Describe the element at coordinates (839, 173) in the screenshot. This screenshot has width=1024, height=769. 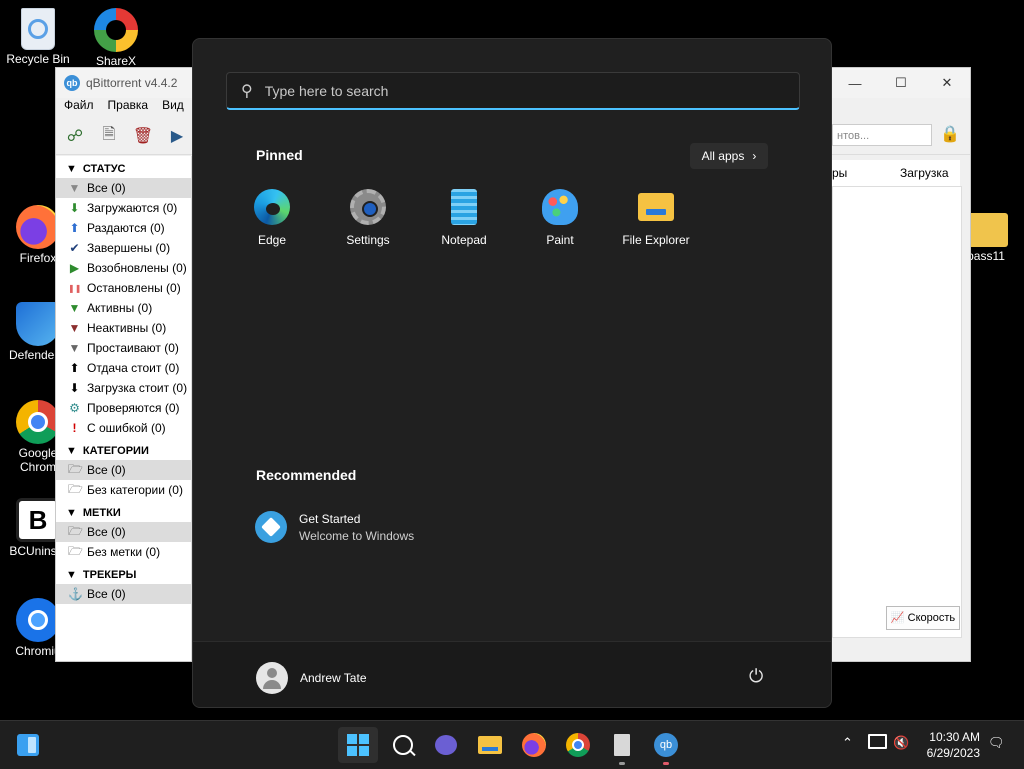
I see `column-header: ры` at that location.